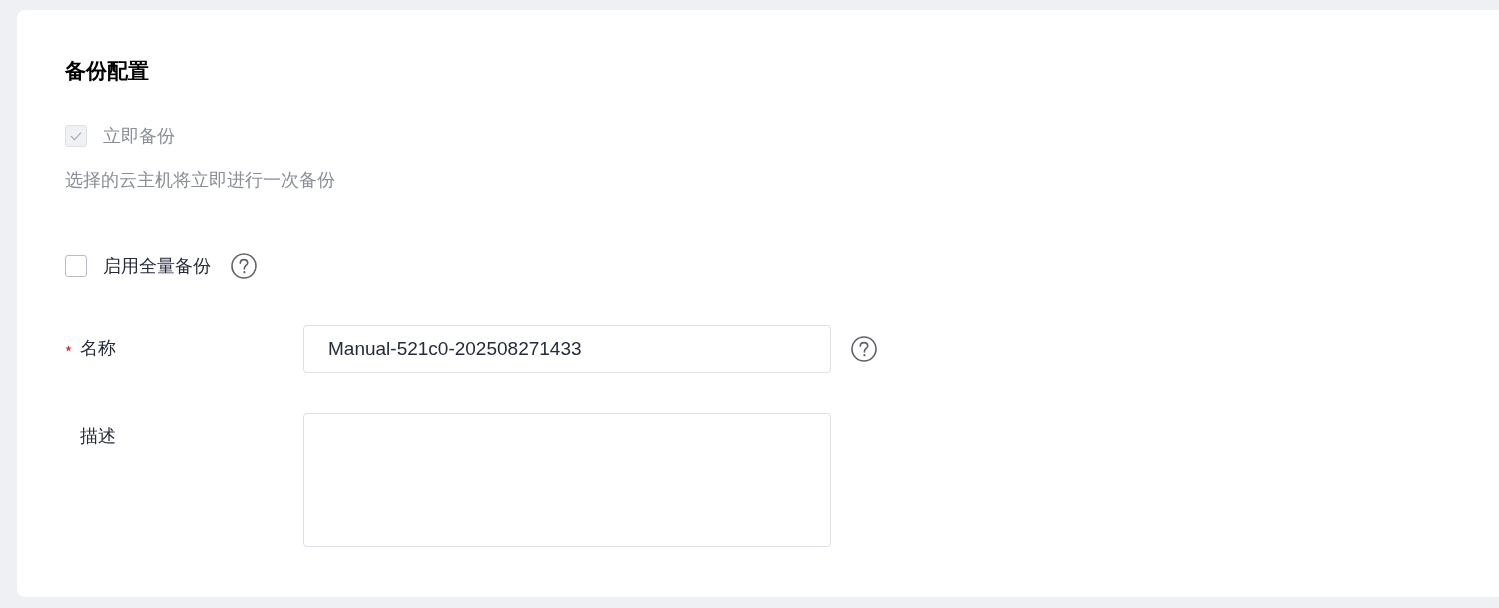  What do you see at coordinates (567, 480) in the screenshot?
I see `description-textarea` at bounding box center [567, 480].